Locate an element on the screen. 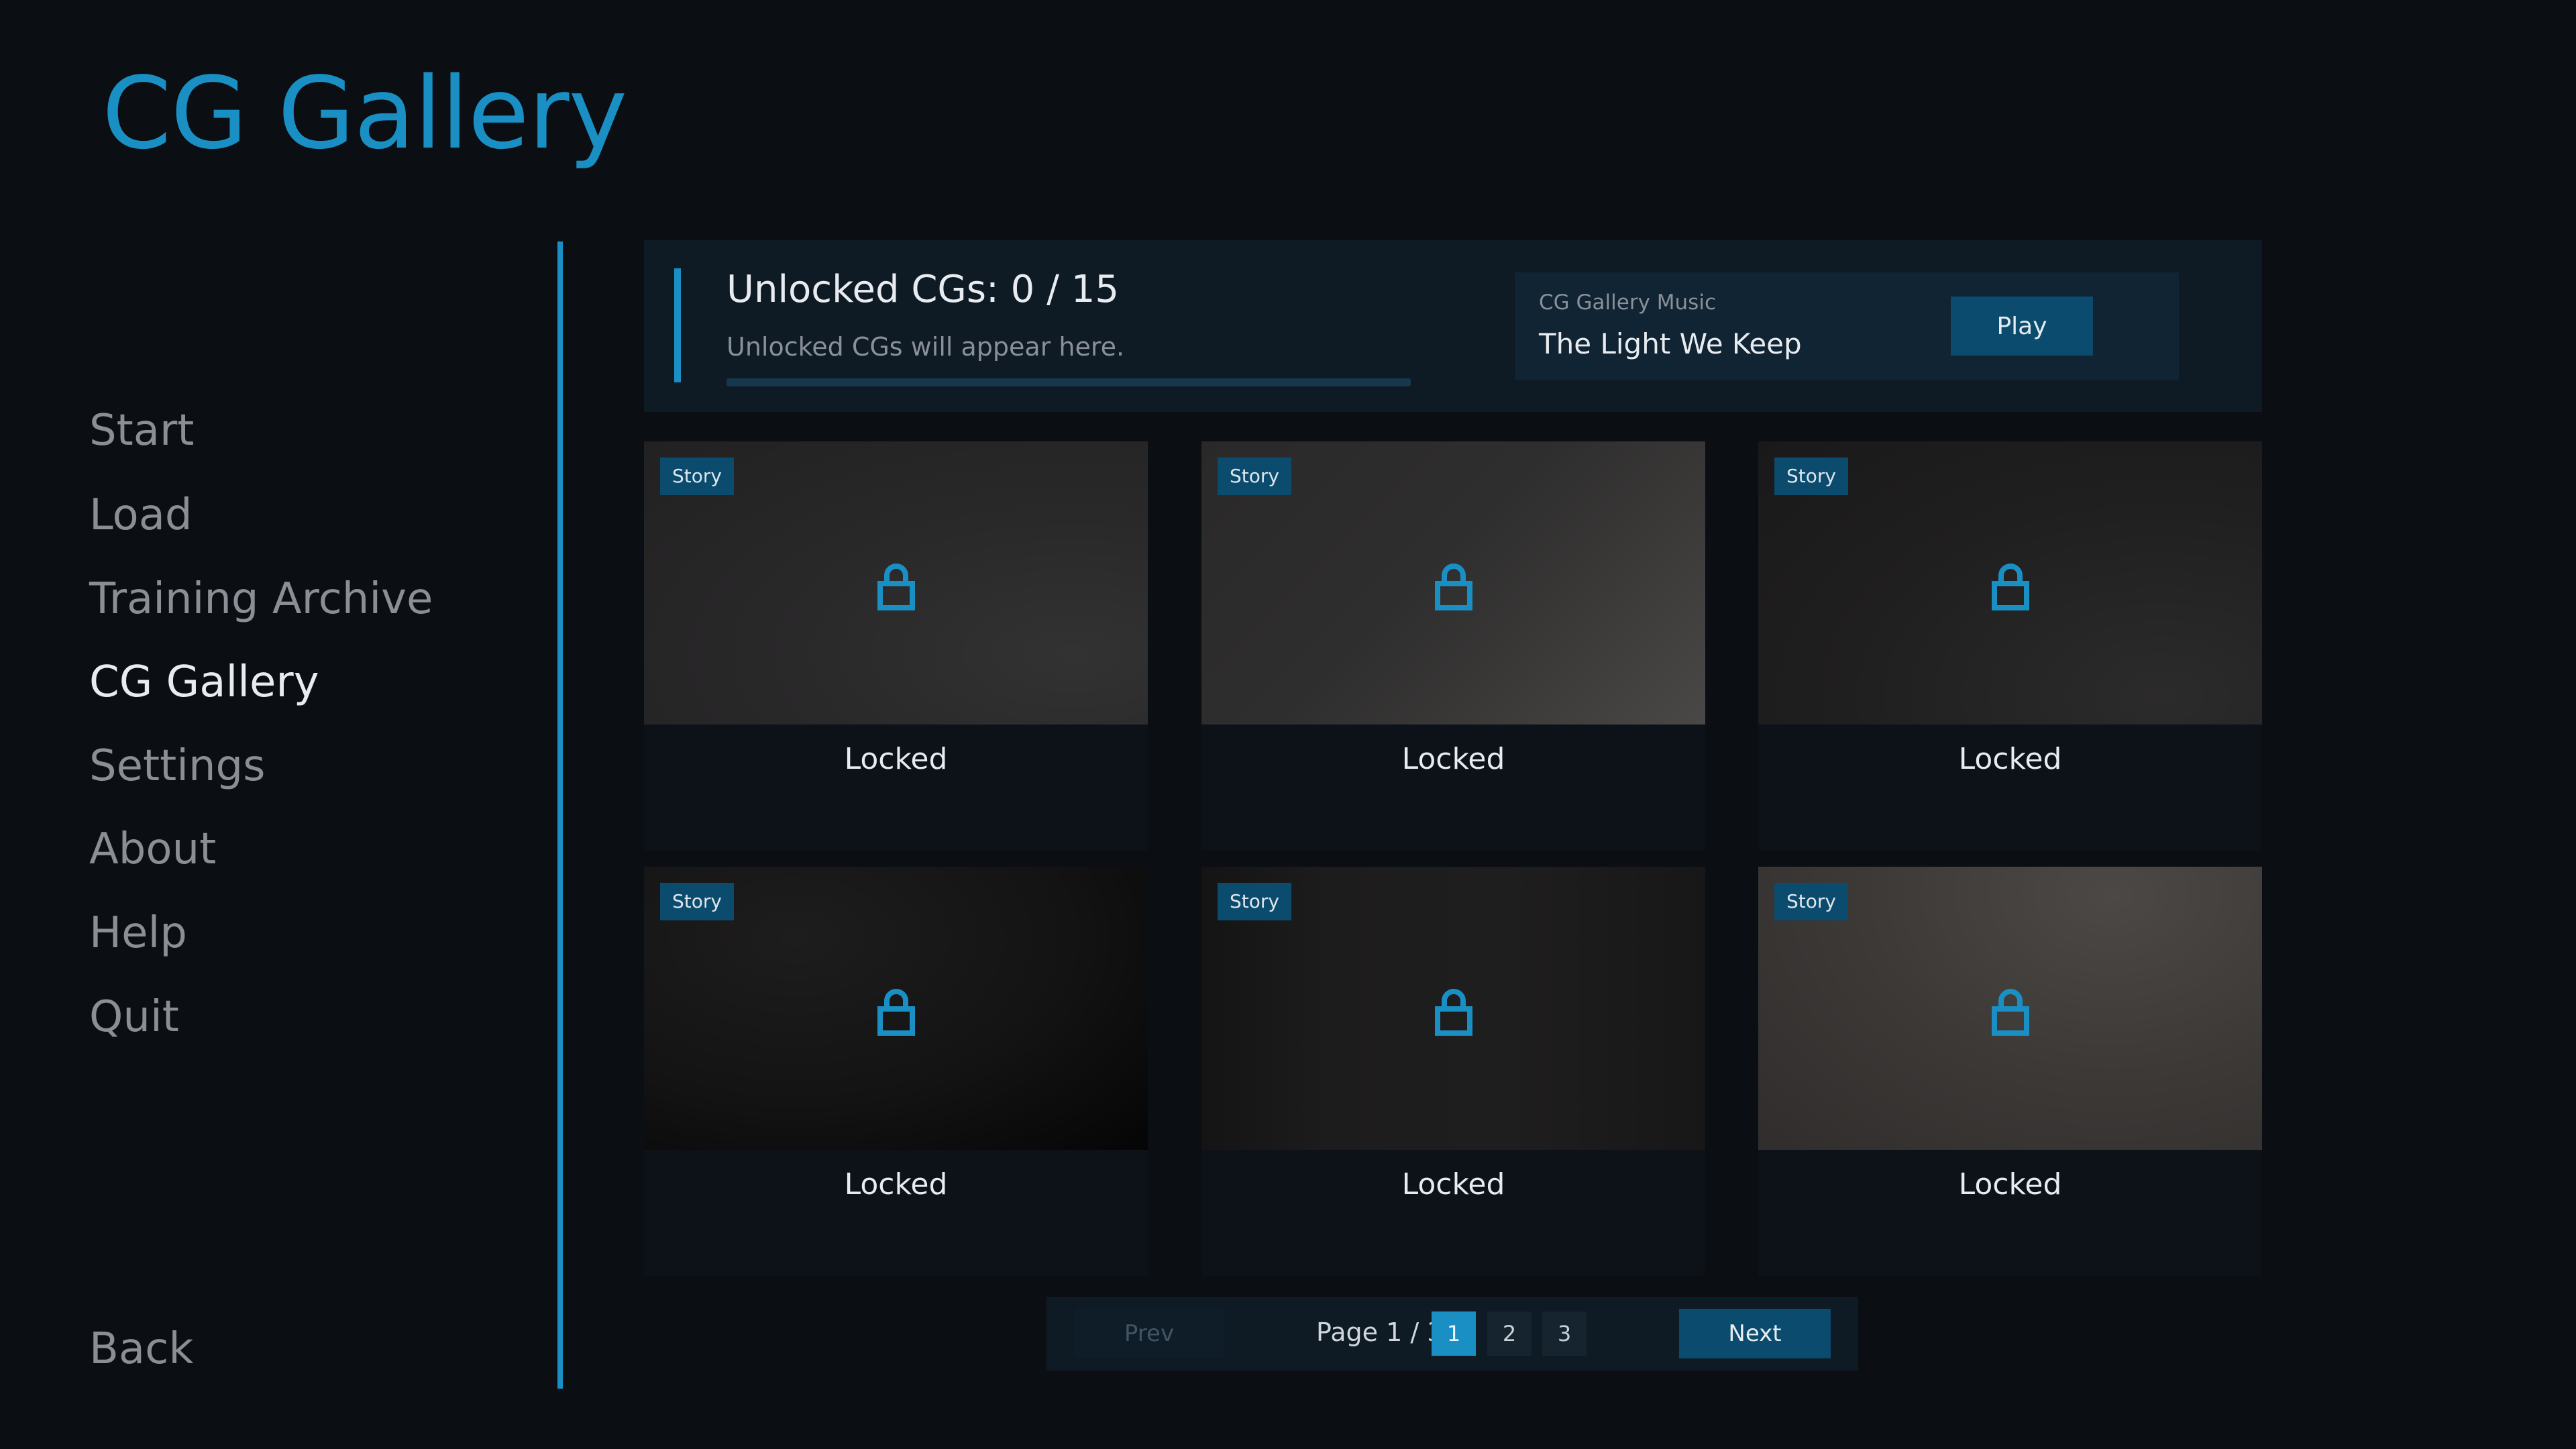  music-track-title: The Light We Keep is located at coordinates (1670, 343).